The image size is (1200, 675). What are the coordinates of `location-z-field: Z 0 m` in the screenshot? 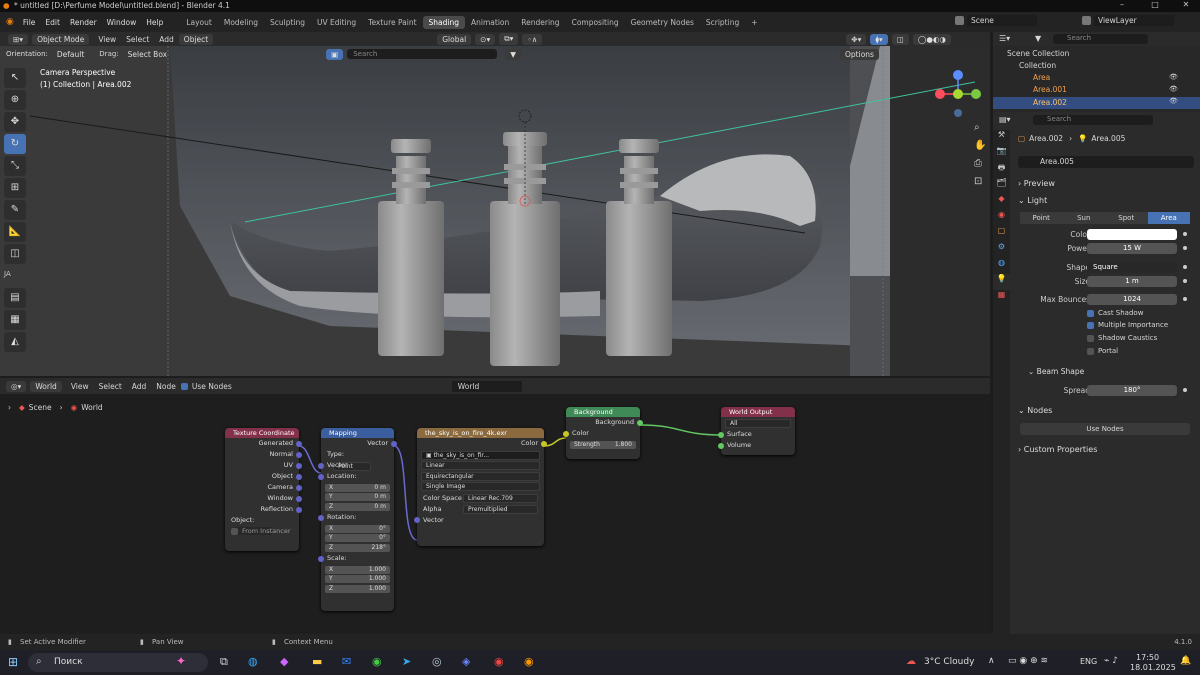 It's located at (357, 506).